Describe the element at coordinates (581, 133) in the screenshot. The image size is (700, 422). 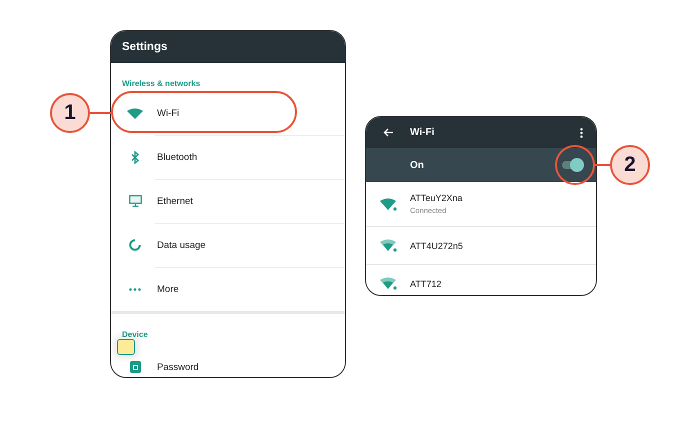
I see `more-menu-icon` at that location.